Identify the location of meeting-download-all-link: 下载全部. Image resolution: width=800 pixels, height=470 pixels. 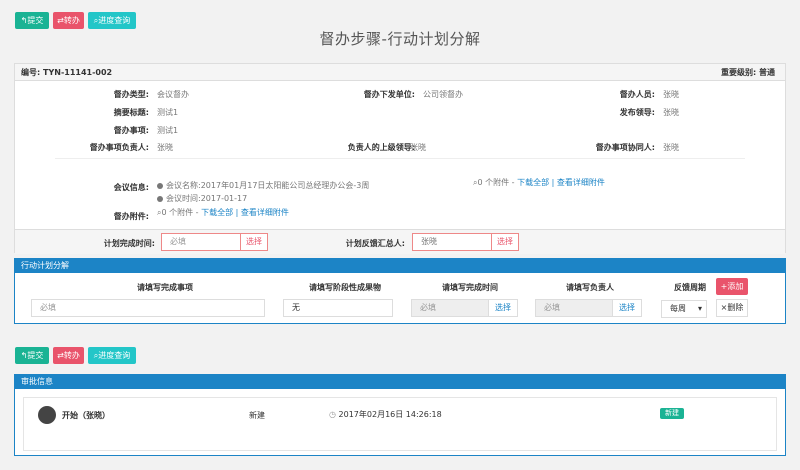
(533, 182).